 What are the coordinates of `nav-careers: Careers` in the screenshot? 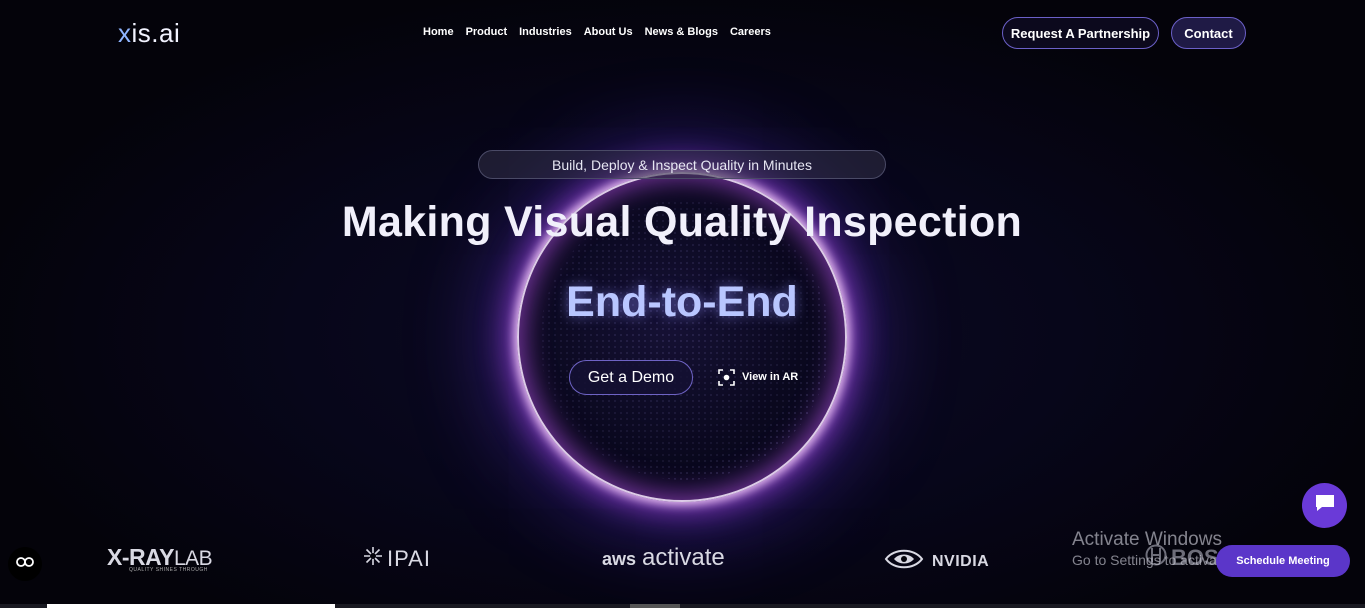 It's located at (750, 32).